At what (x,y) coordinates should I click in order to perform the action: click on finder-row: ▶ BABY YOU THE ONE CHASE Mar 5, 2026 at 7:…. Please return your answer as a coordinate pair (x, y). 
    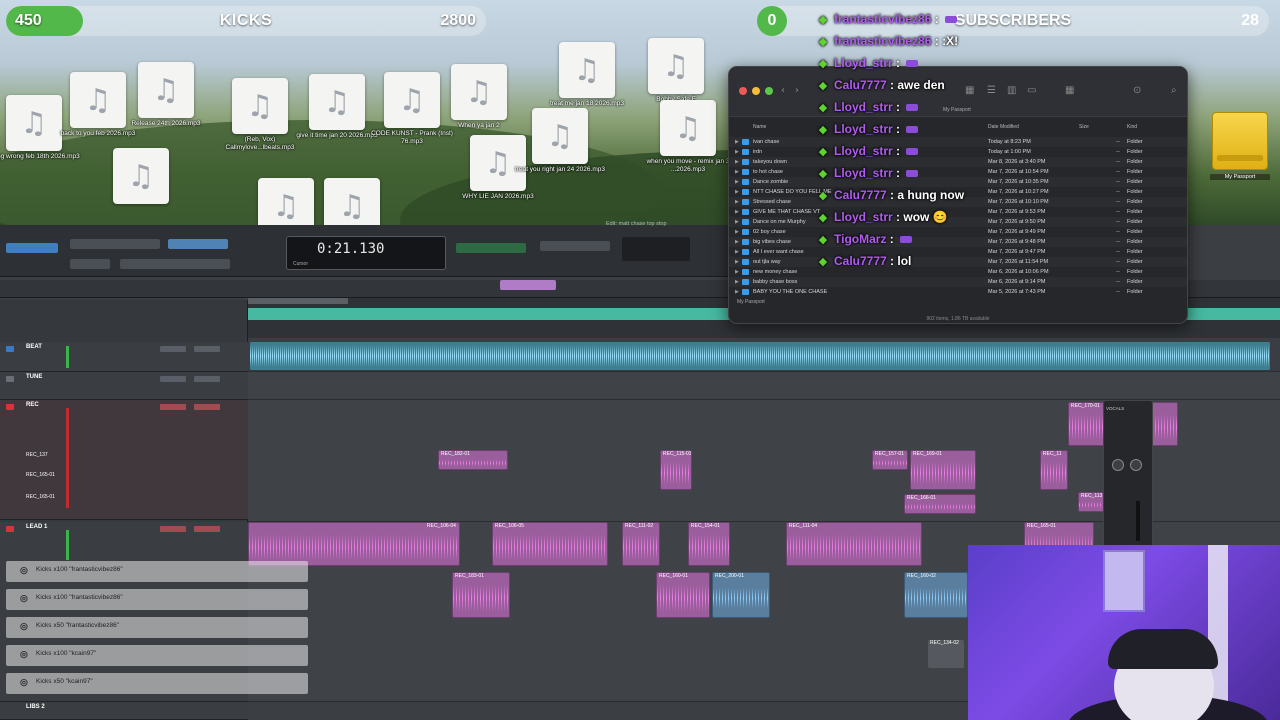
    Looking at the image, I should click on (958, 292).